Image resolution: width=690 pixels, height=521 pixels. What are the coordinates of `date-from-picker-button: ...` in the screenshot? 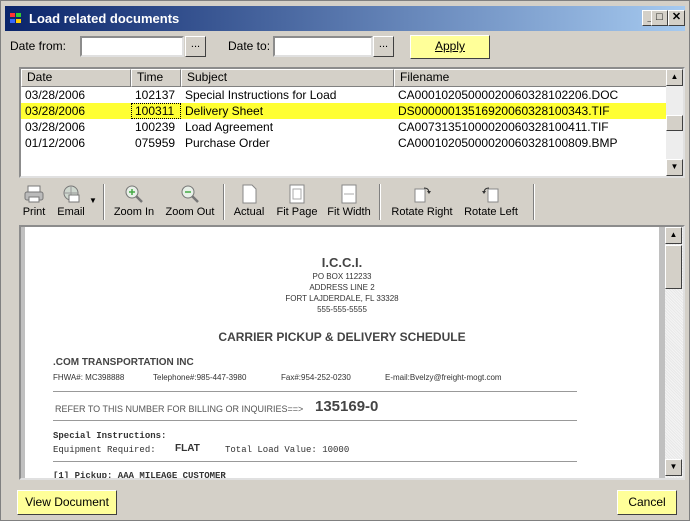 It's located at (195, 46).